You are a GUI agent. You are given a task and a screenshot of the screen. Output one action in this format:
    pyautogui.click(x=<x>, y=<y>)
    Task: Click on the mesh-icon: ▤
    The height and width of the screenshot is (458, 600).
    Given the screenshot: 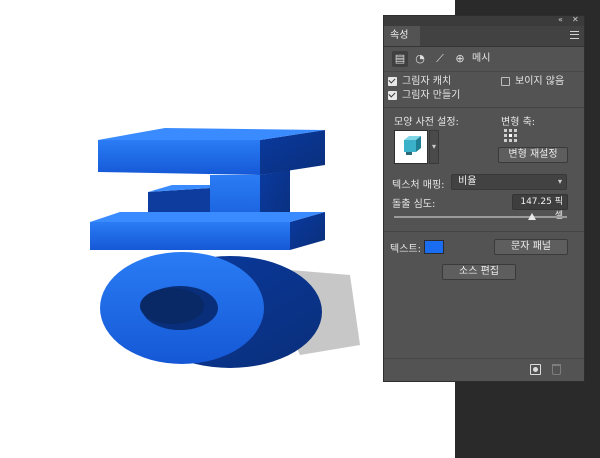 What is the action you would take?
    pyautogui.click(x=400, y=59)
    